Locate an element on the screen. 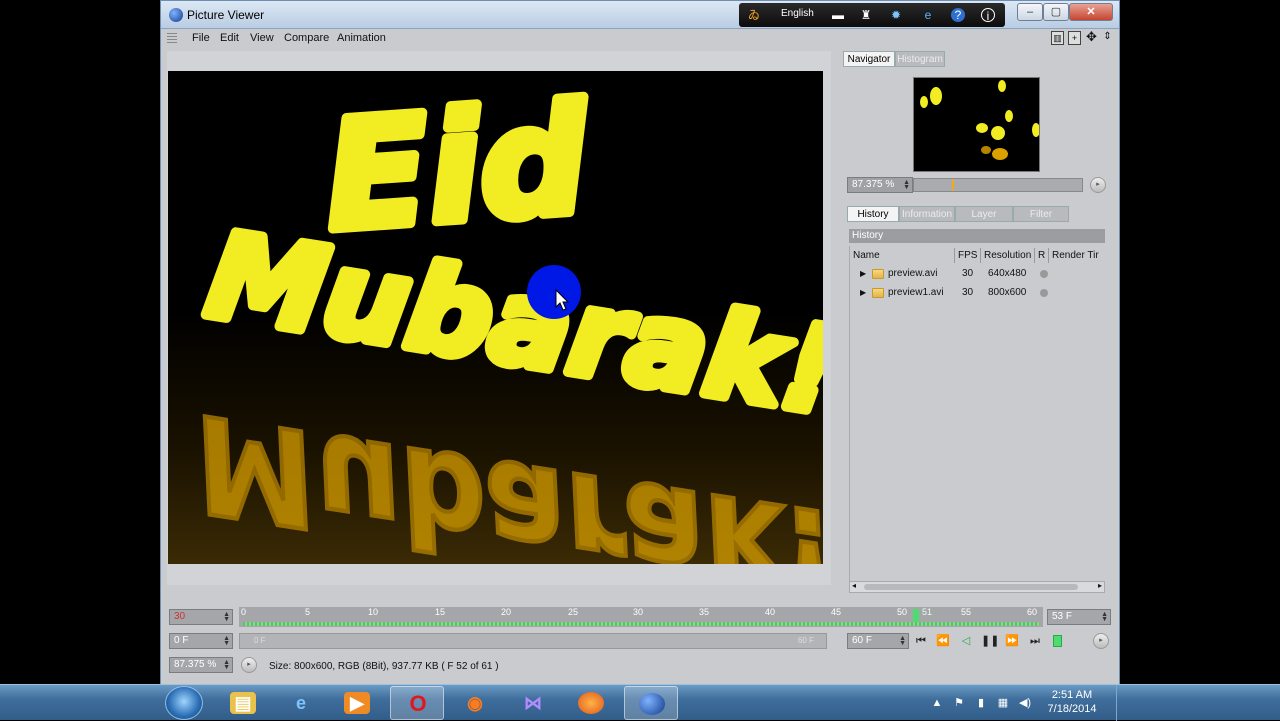  tick-label-current: 51 is located at coordinates (927, 612).